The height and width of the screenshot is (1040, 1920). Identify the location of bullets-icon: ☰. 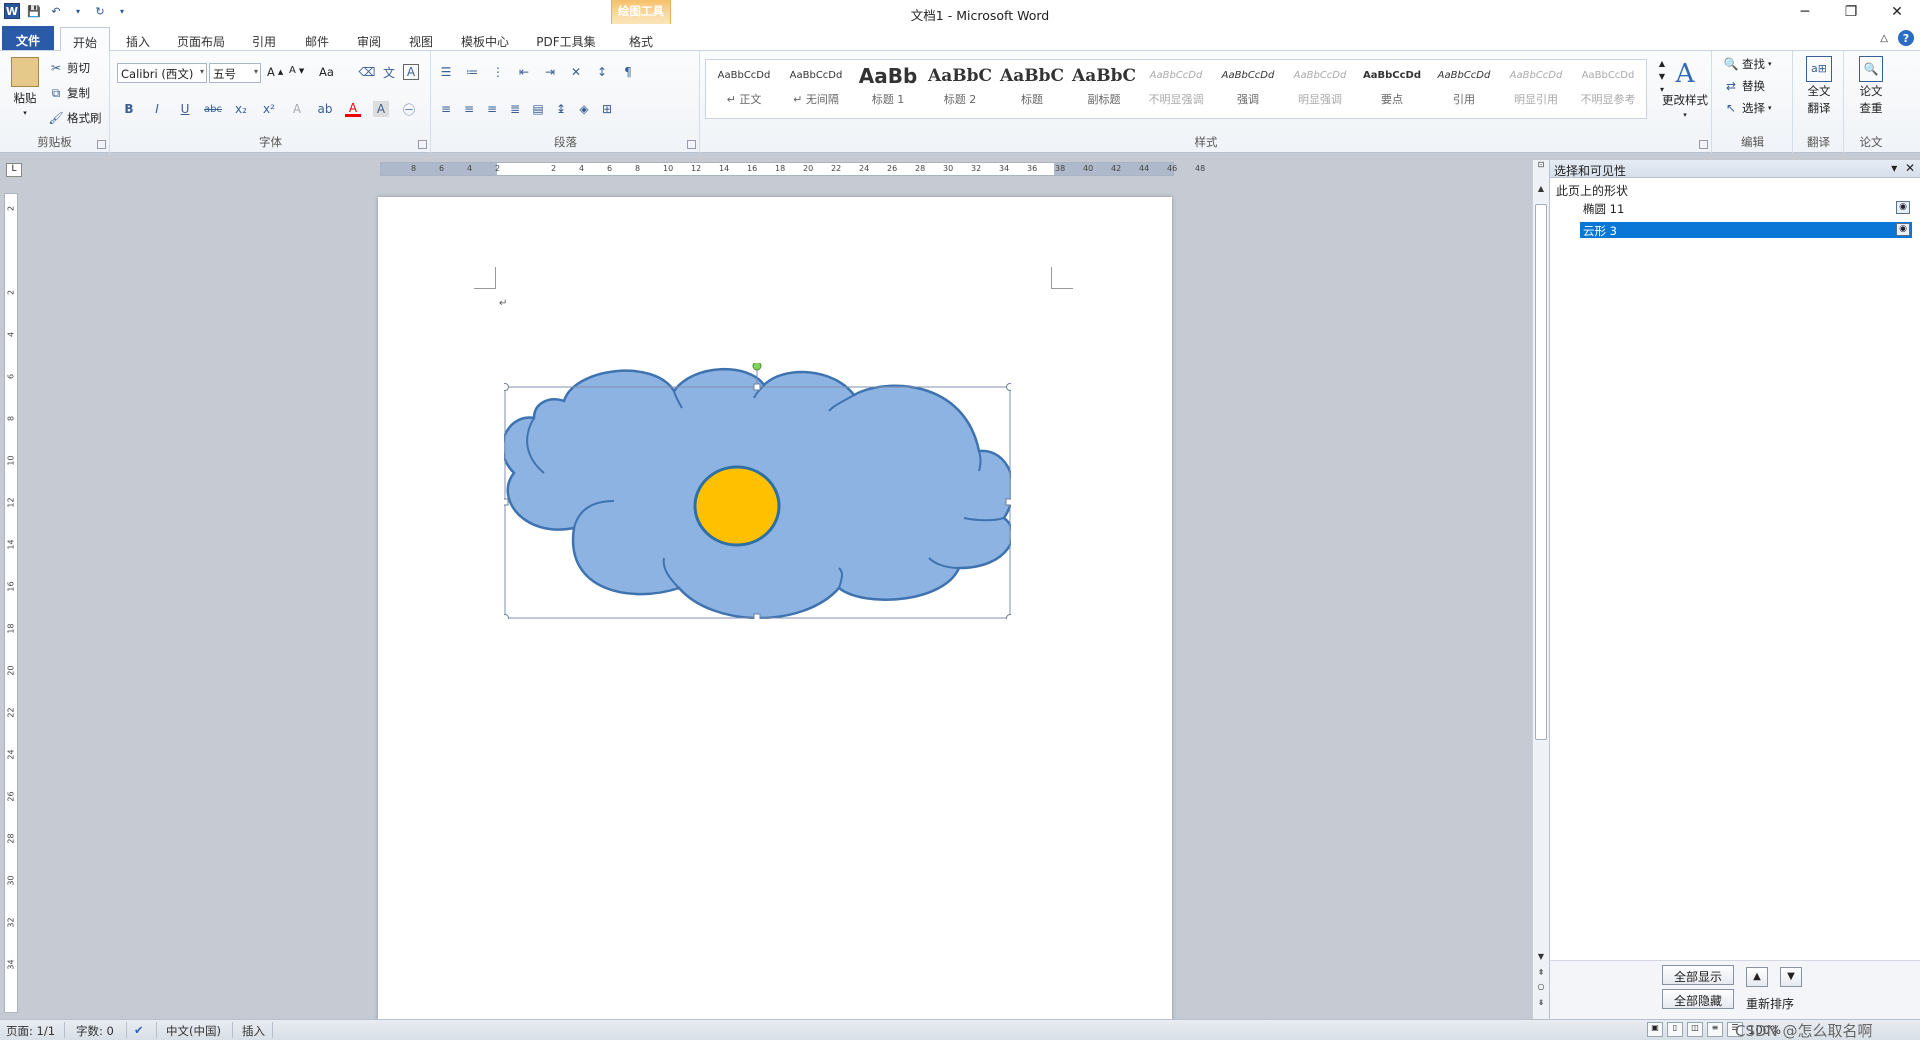
(446, 72).